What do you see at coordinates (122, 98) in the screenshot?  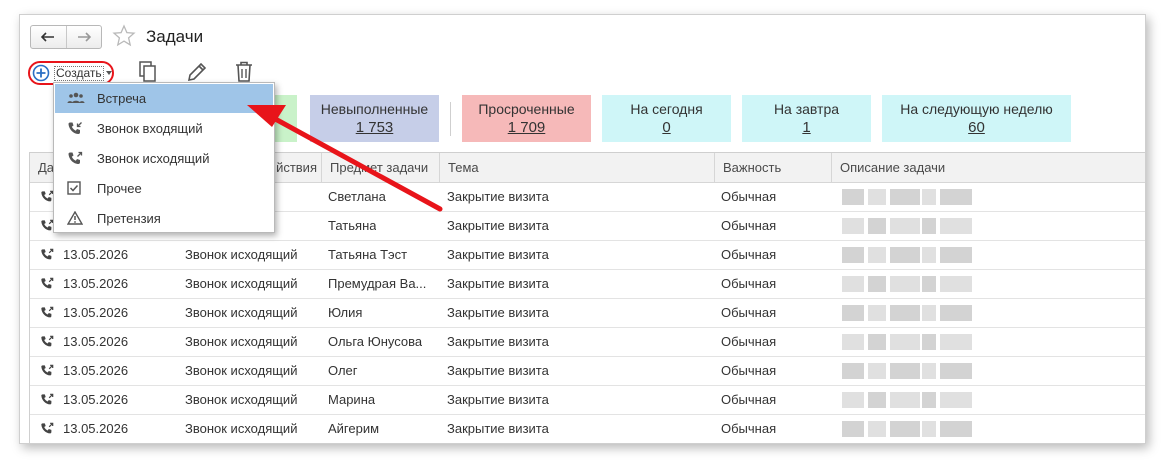 I see `menu-item-label: Встреча` at bounding box center [122, 98].